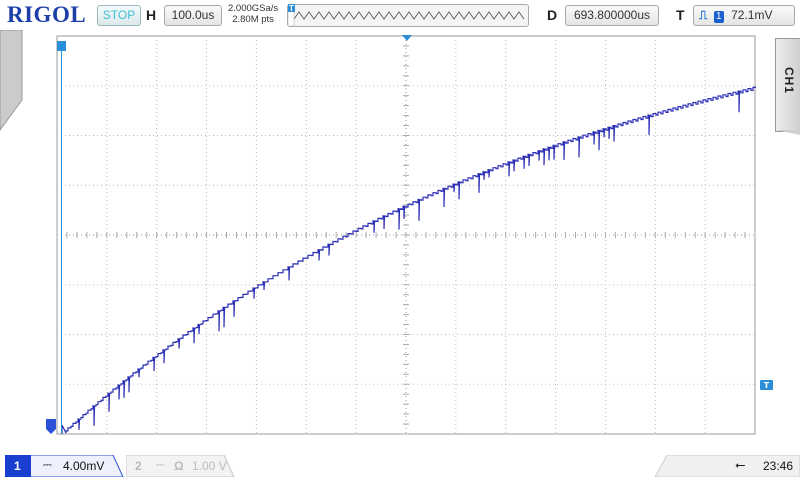  I want to click on acquisition-info: 2.000GSa/s 2.80M pts, so click(253, 14).